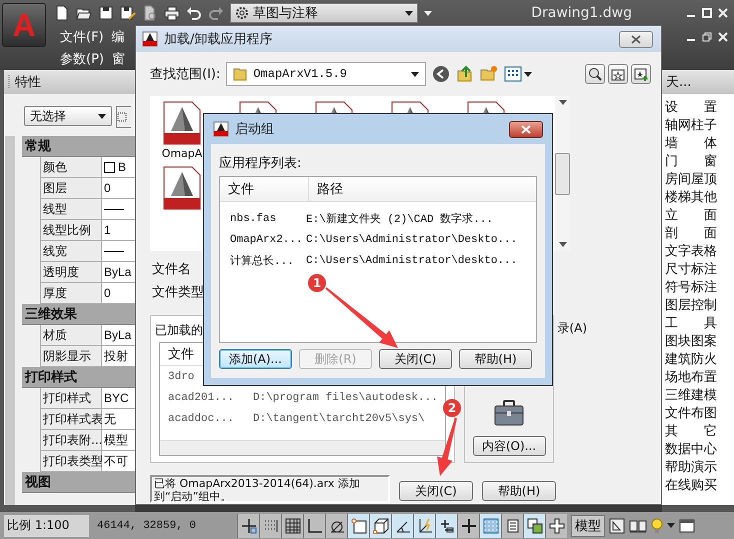 The height and width of the screenshot is (539, 734). What do you see at coordinates (71, 272) in the screenshot?
I see `property-name: 透明度` at bounding box center [71, 272].